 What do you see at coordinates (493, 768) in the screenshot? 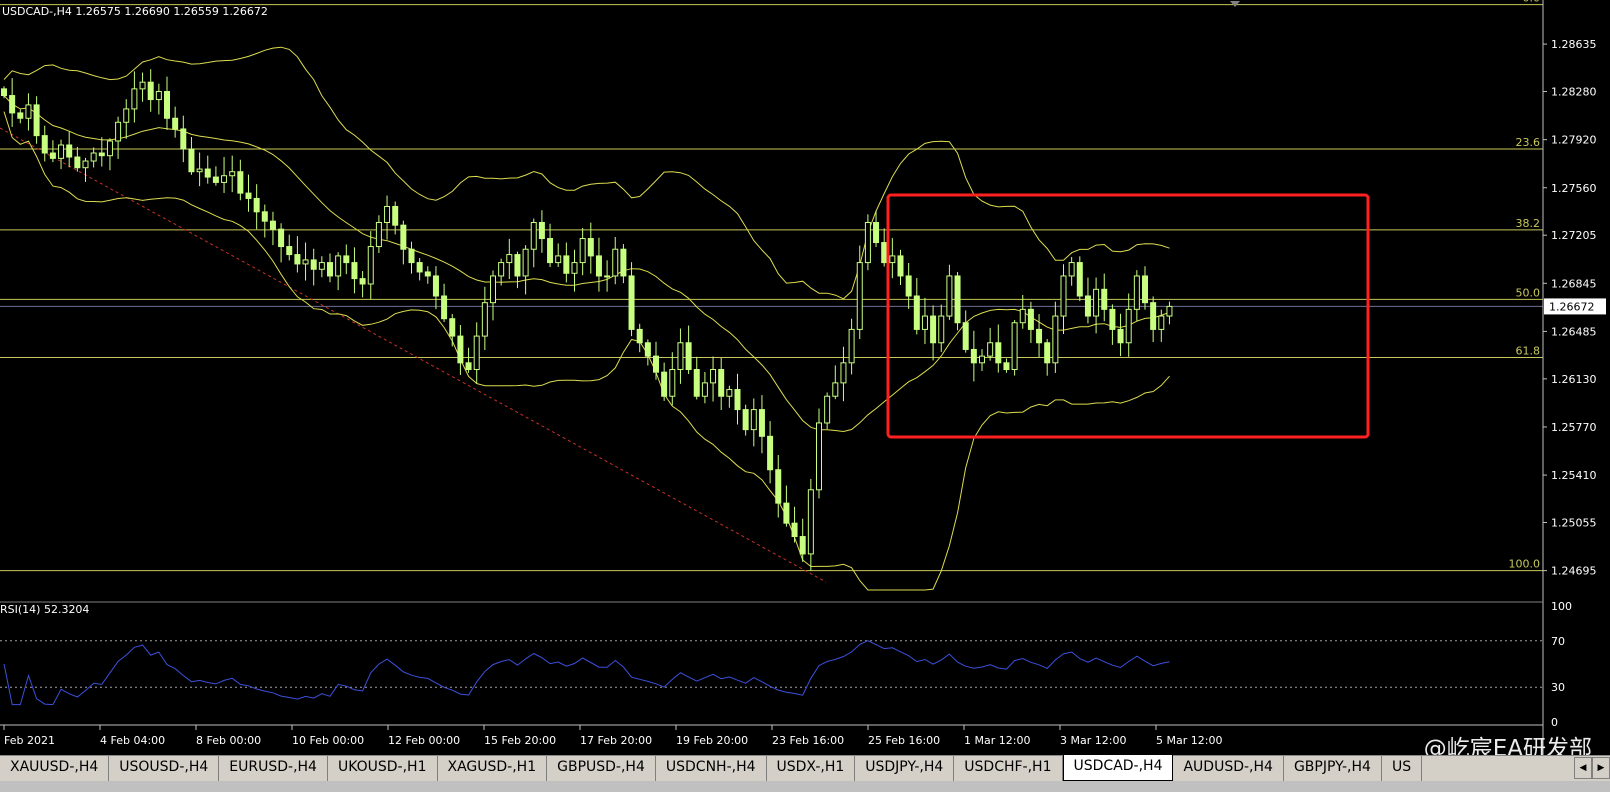
I see `tab-xagusd-h1: XAGUSD-,H1` at bounding box center [493, 768].